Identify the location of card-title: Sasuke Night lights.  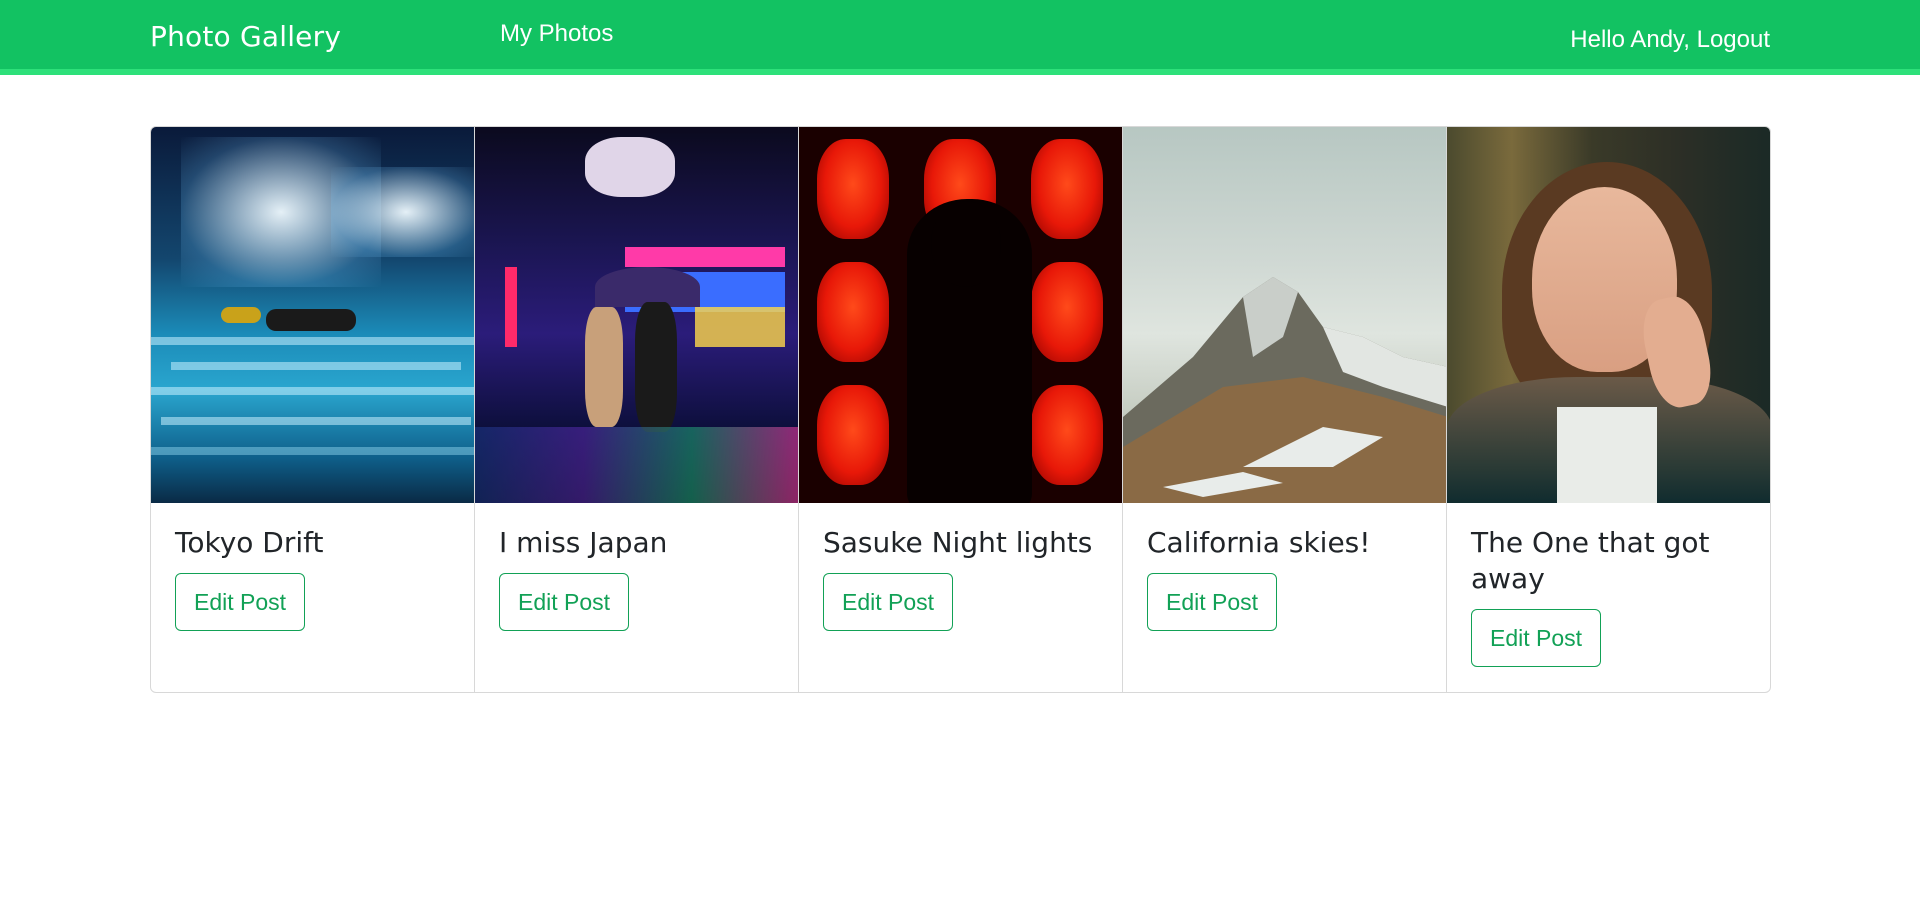
(958, 542).